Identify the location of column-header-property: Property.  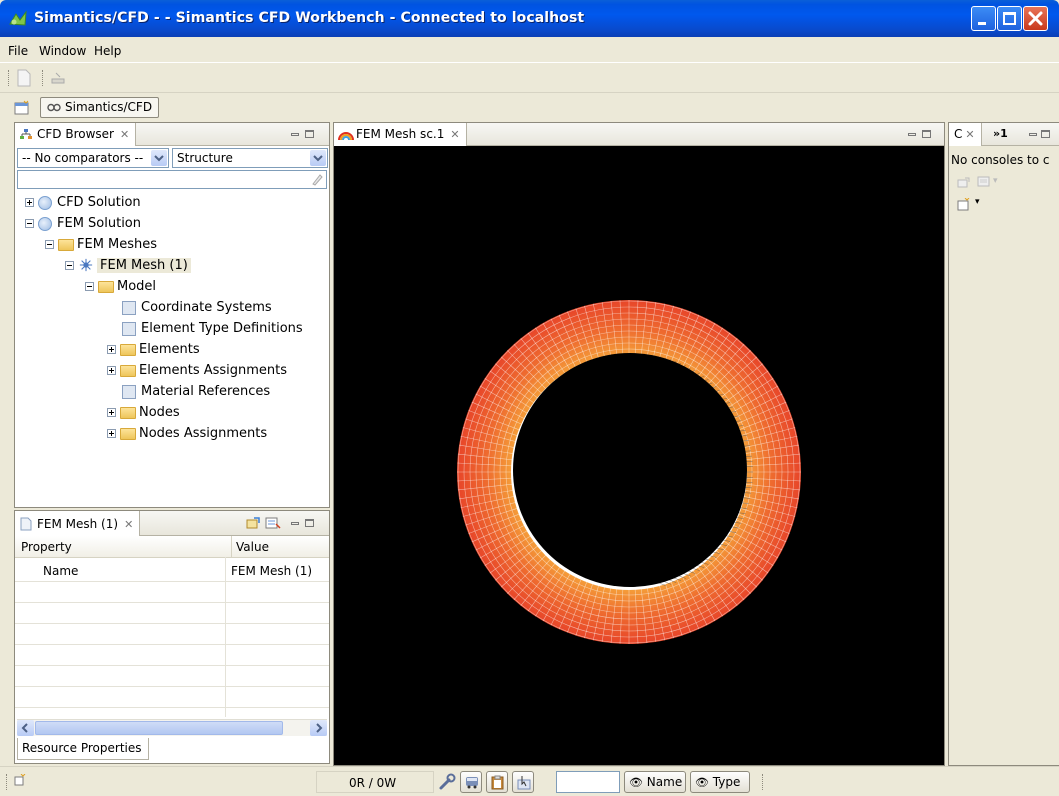
(46, 547).